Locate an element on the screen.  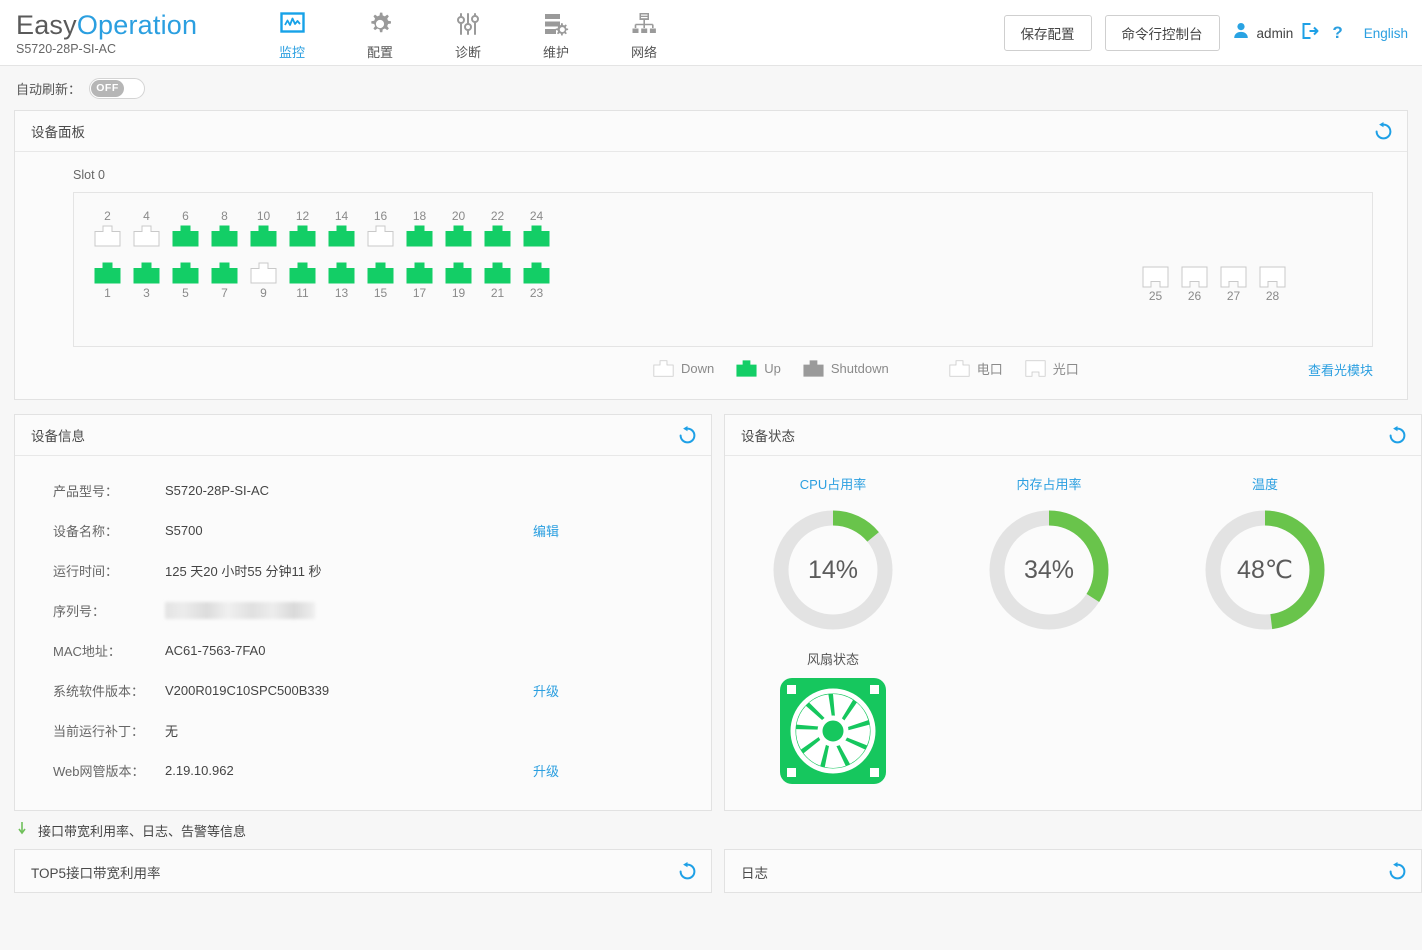
info-action-link: 编辑 is located at coordinates (546, 530).